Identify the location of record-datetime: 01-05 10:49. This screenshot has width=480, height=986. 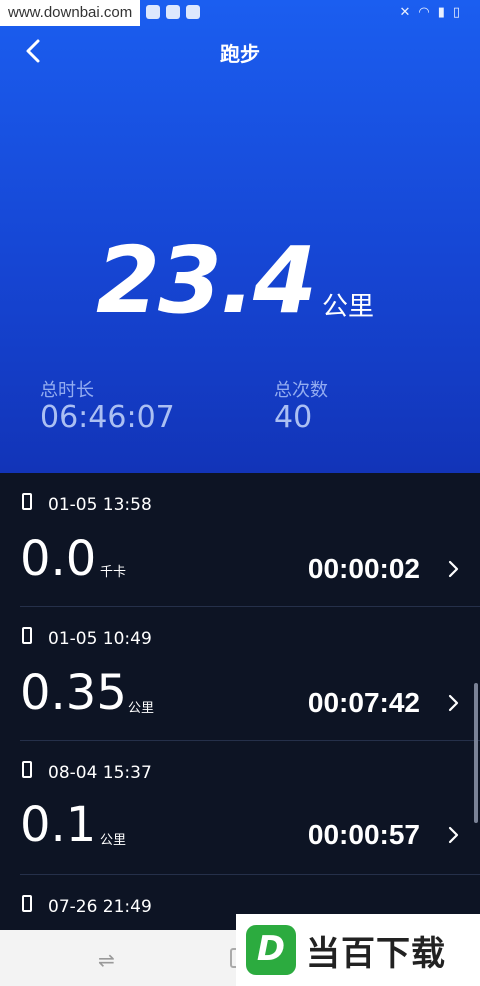
(100, 639).